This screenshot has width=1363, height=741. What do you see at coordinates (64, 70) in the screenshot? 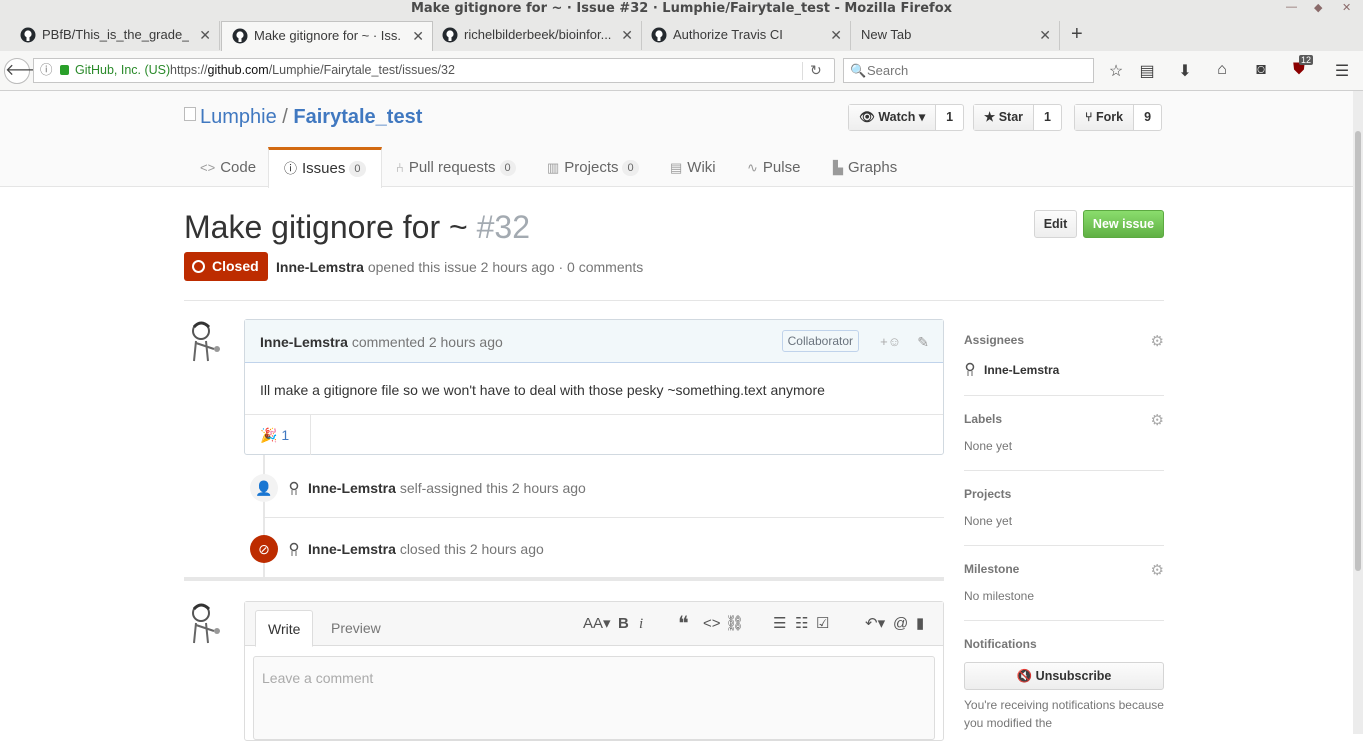
I see `lock-icon` at bounding box center [64, 70].